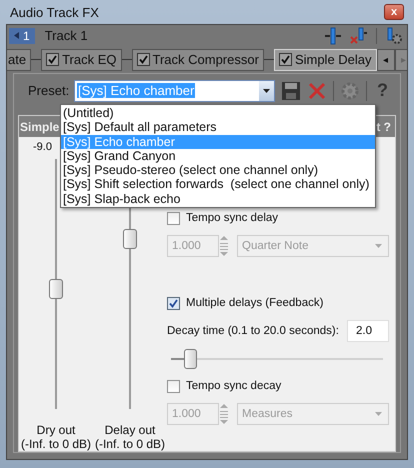 The image size is (414, 468). What do you see at coordinates (382, 91) in the screenshot?
I see `help-button: ?` at bounding box center [382, 91].